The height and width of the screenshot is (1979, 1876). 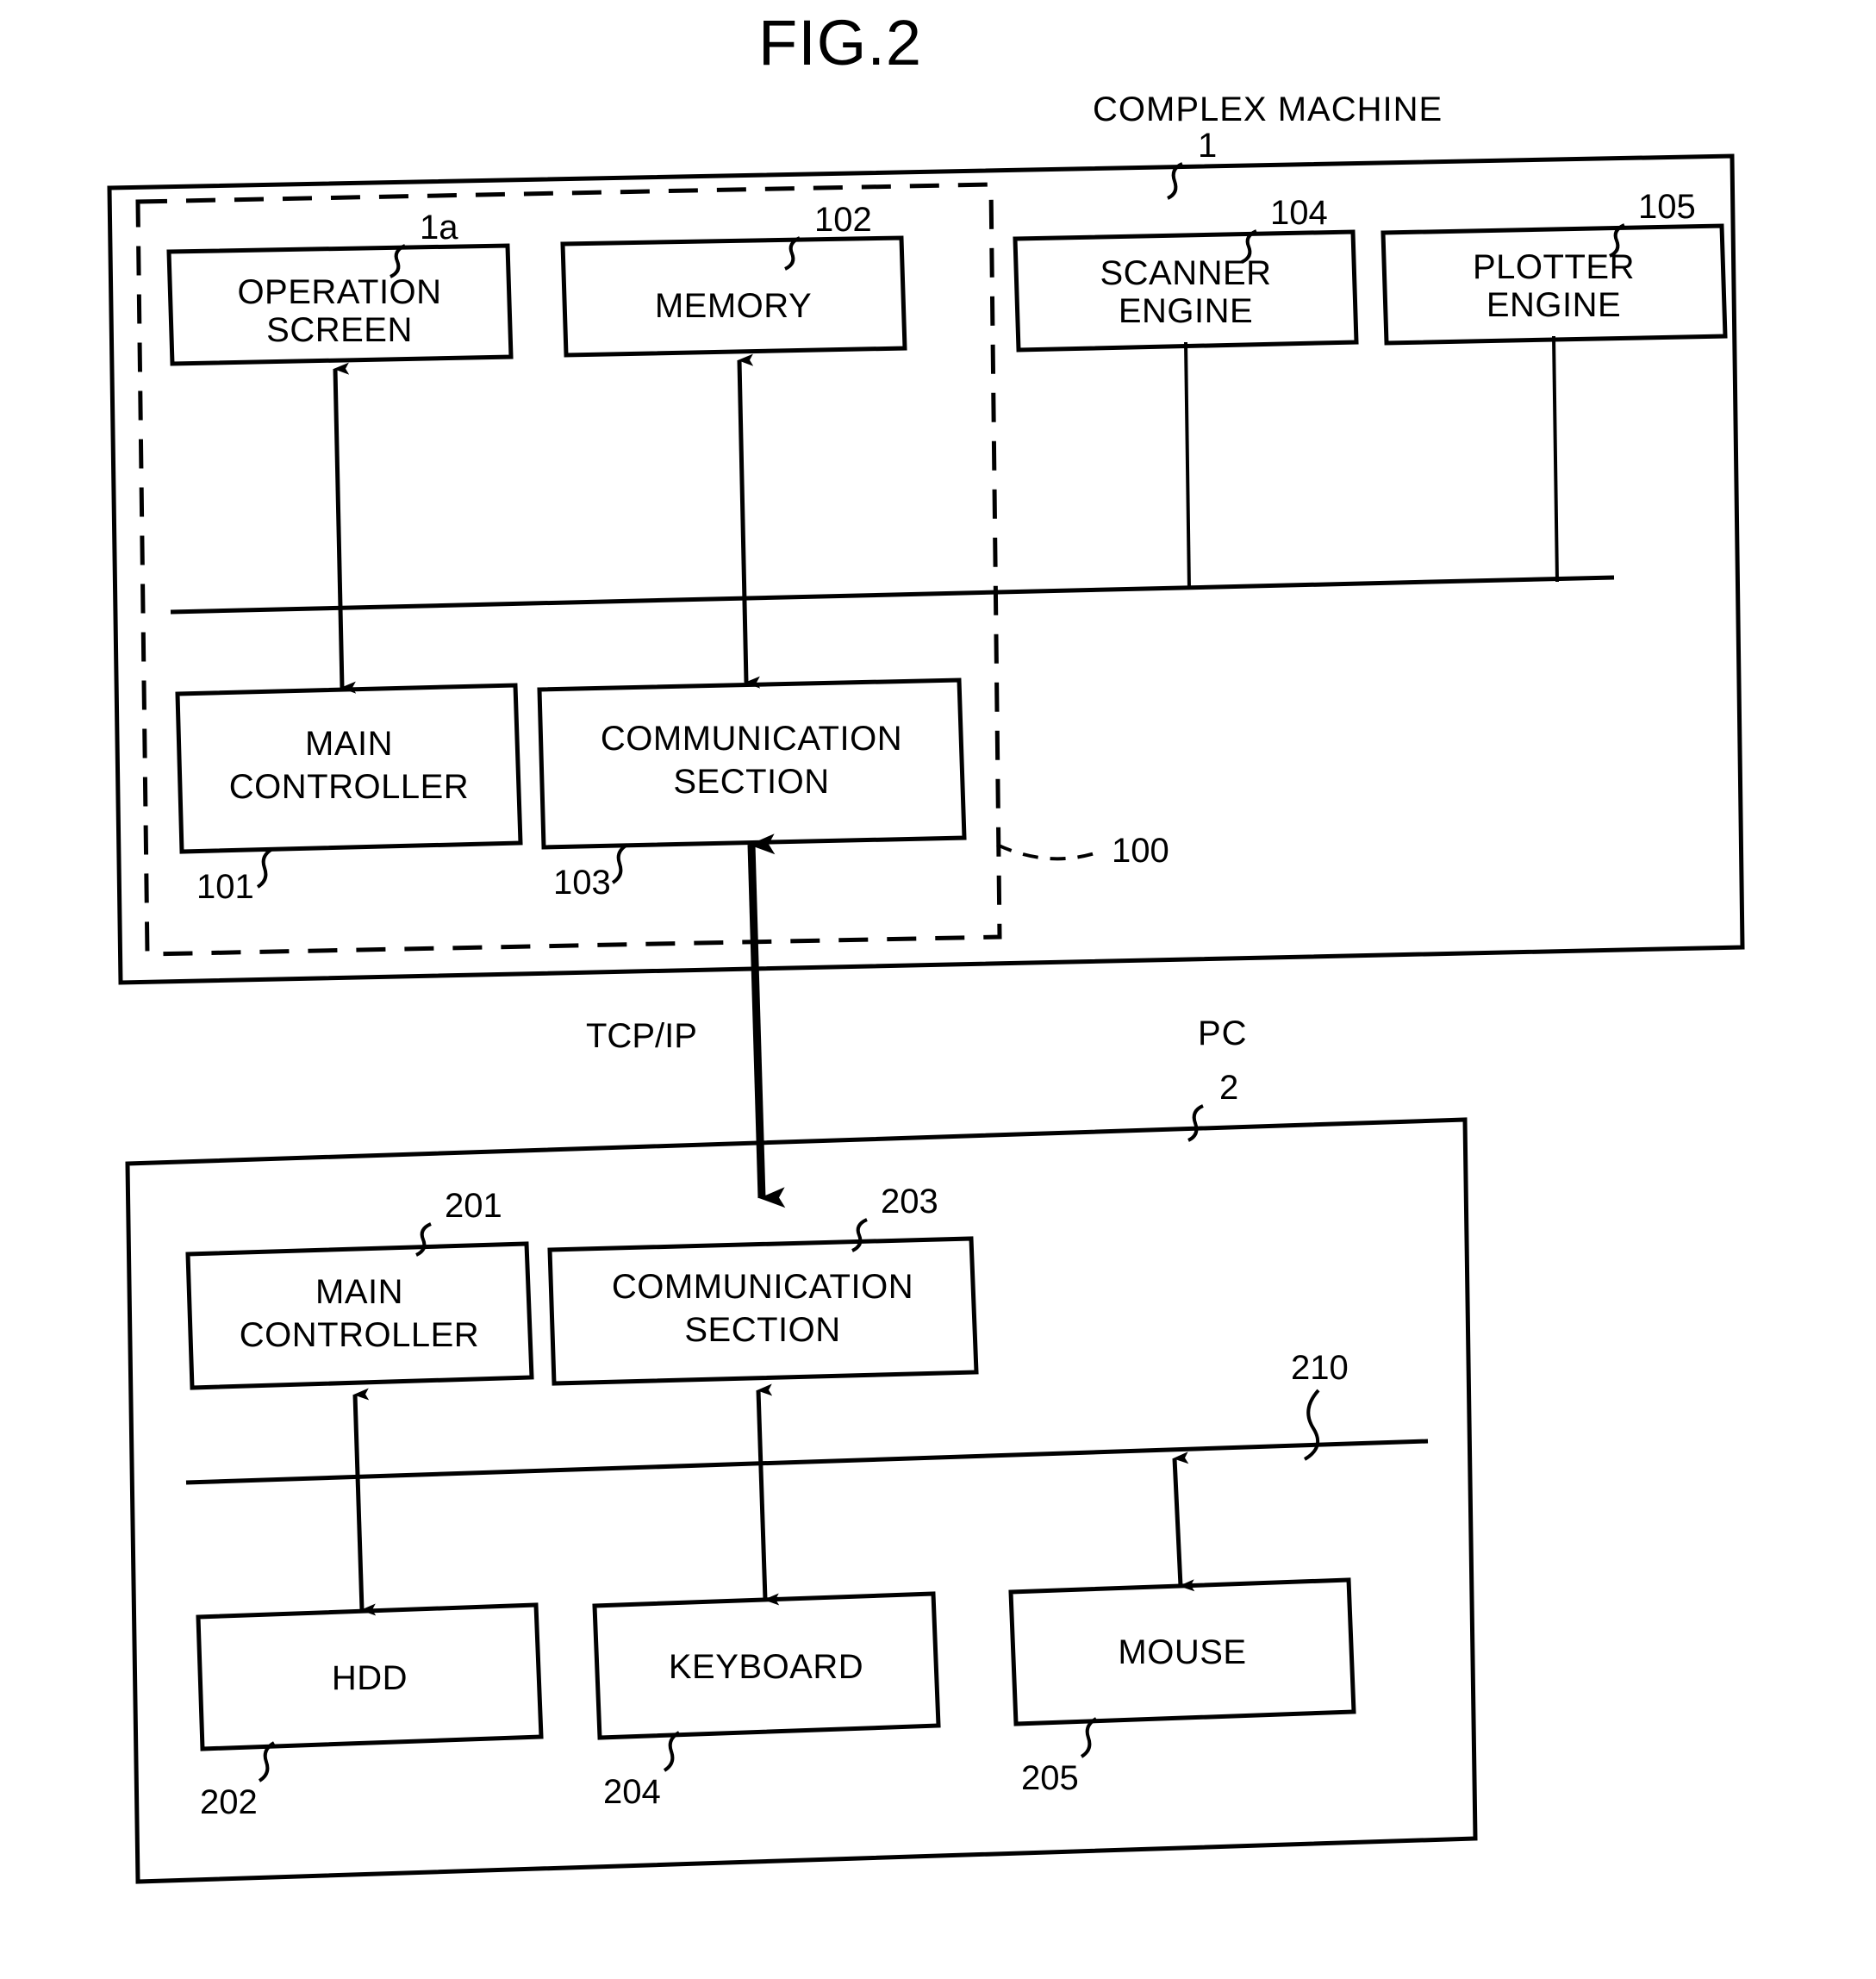 I want to click on scanner-engine-bus-link, so click(x=1188, y=466).